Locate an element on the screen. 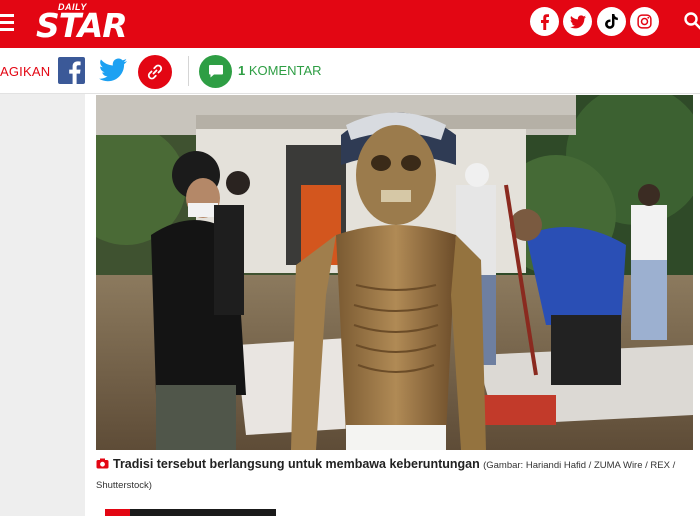  share-twitter-icon is located at coordinates (113, 70).